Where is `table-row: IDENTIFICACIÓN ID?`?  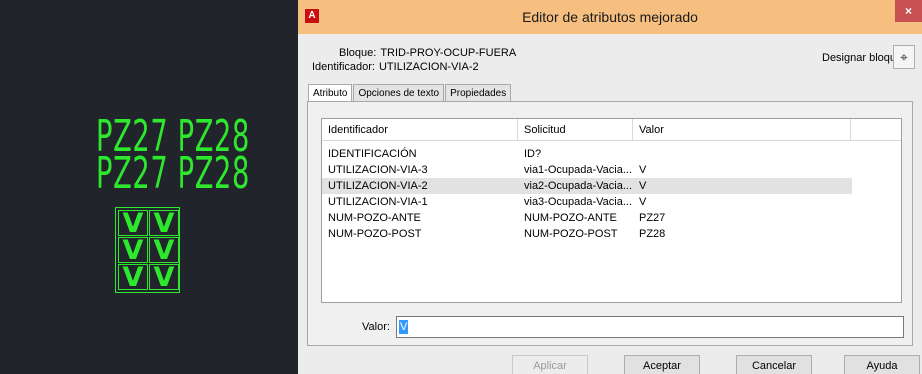 table-row: IDENTIFICACIÓN ID? is located at coordinates (587, 154).